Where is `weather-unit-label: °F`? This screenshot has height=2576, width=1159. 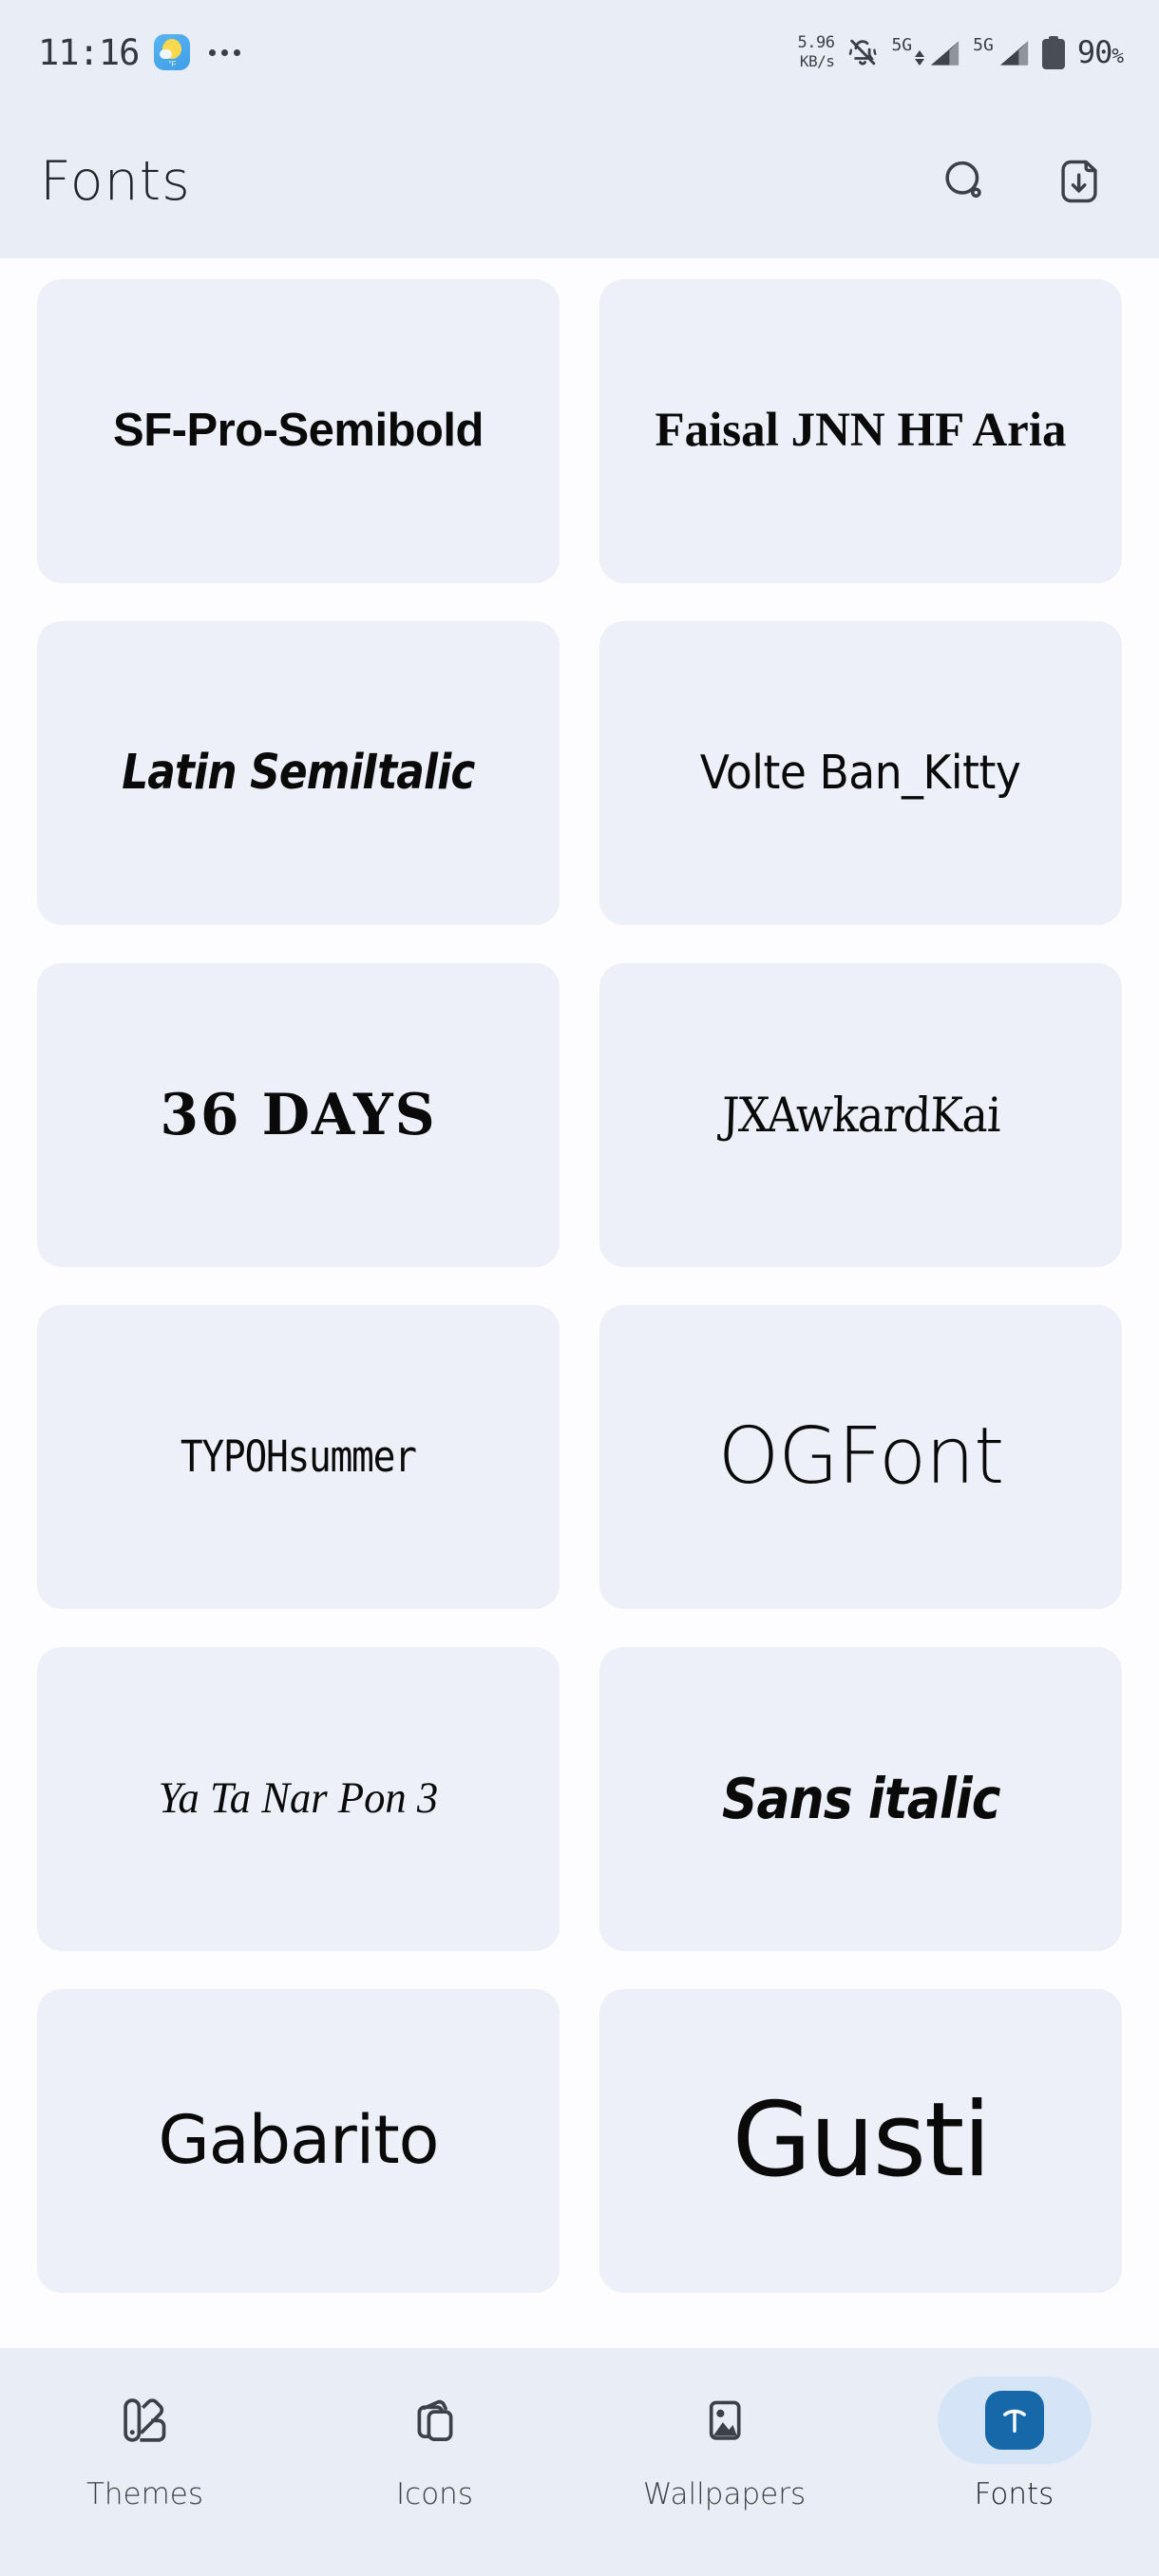
weather-unit-label: °F is located at coordinates (172, 64).